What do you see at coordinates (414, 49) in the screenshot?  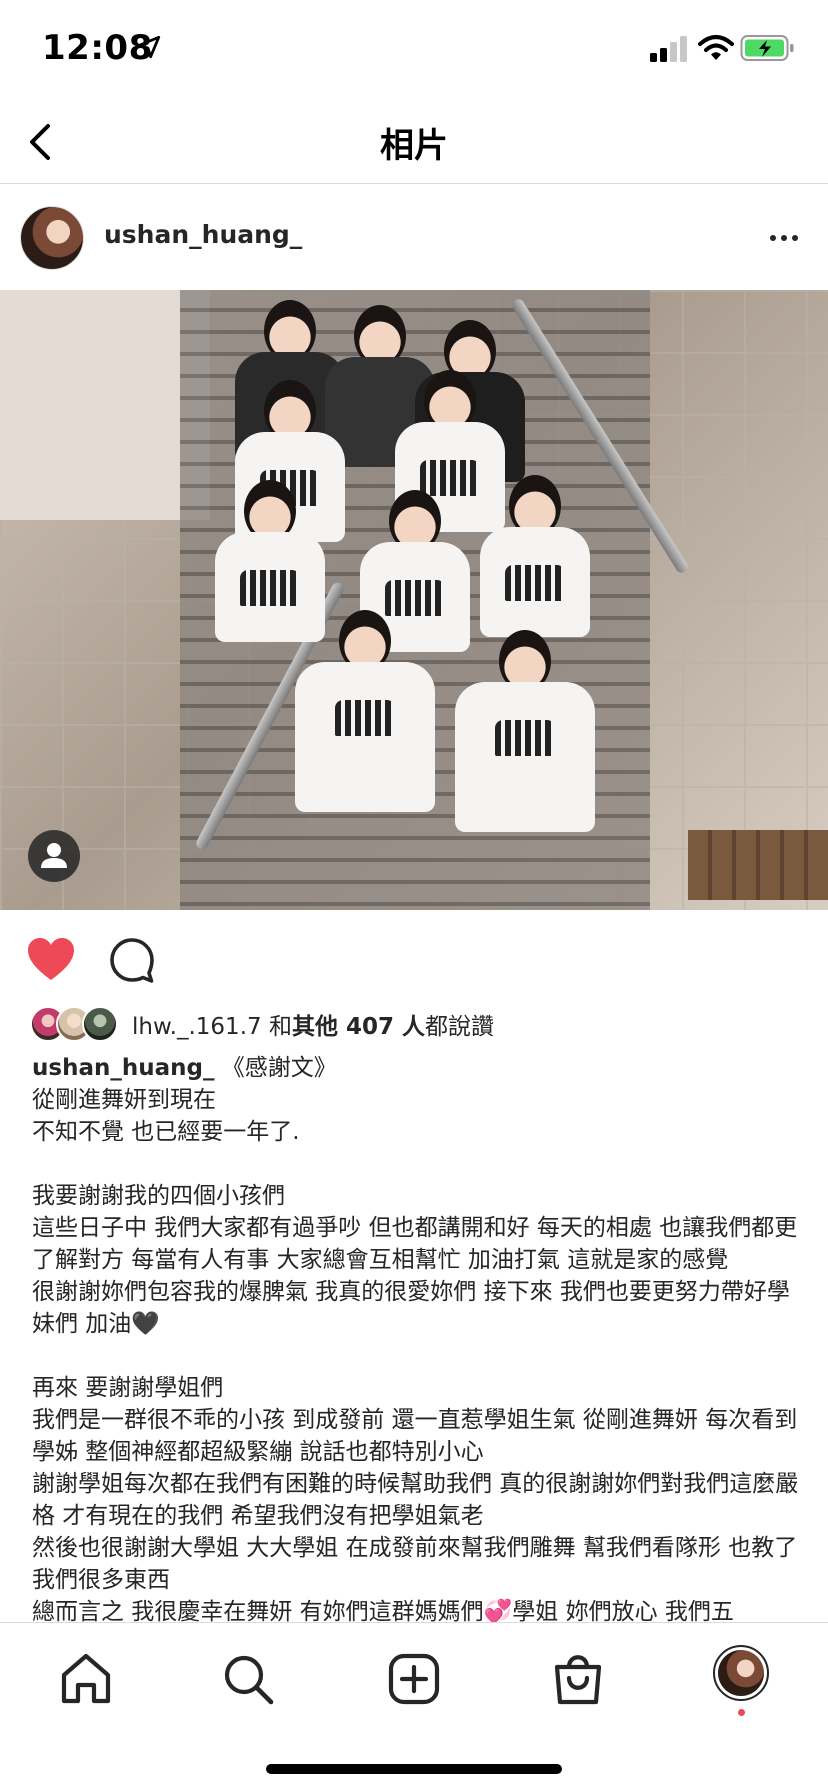 I see `status-bar: 12:08` at bounding box center [414, 49].